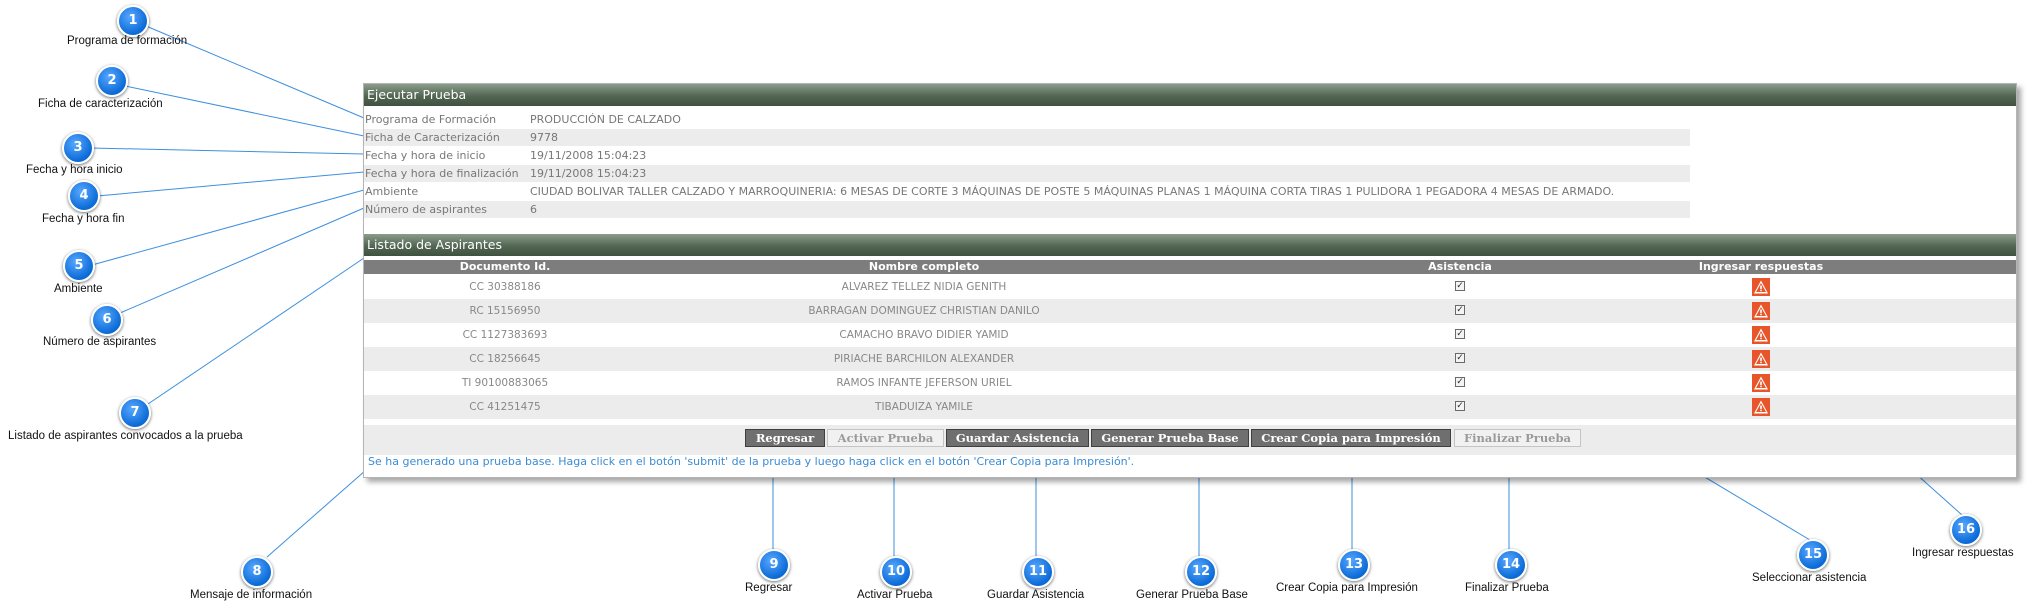  What do you see at coordinates (1190, 95) in the screenshot?
I see `panel-title: Ejecutar Prueba` at bounding box center [1190, 95].